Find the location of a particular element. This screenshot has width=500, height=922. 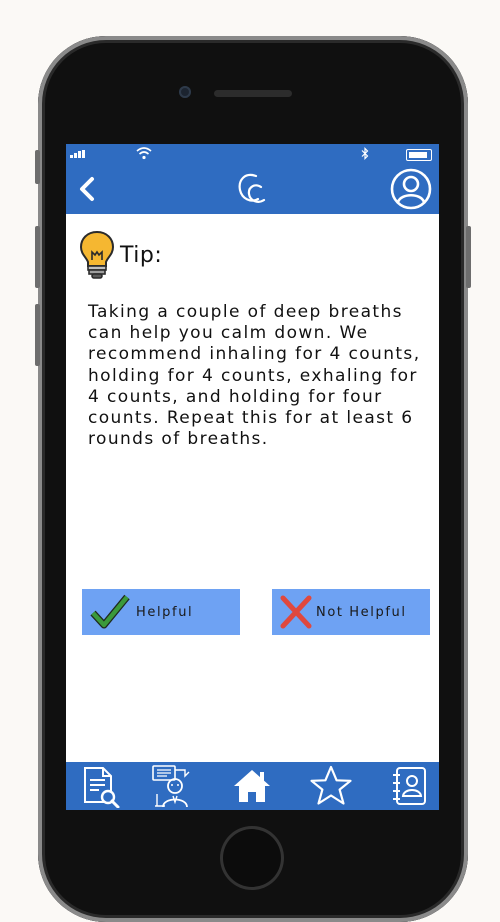

home-hardware-button is located at coordinates (252, 858).